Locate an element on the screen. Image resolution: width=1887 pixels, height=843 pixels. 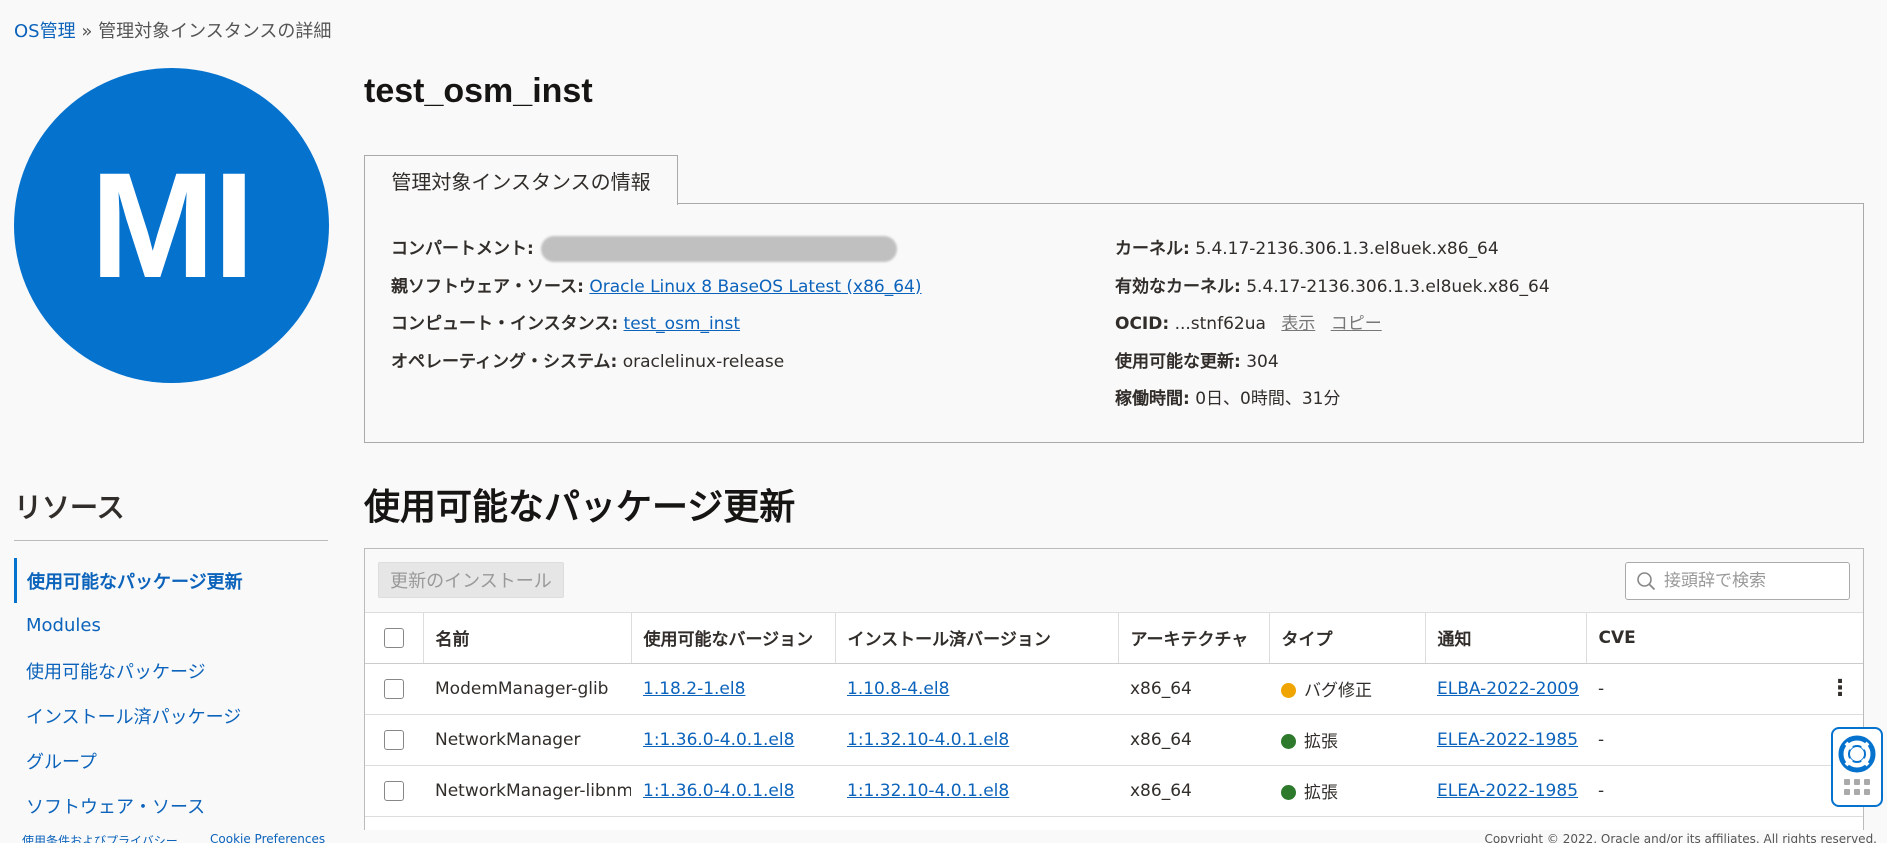
sidebar-item-groups: グループ is located at coordinates (171, 760).